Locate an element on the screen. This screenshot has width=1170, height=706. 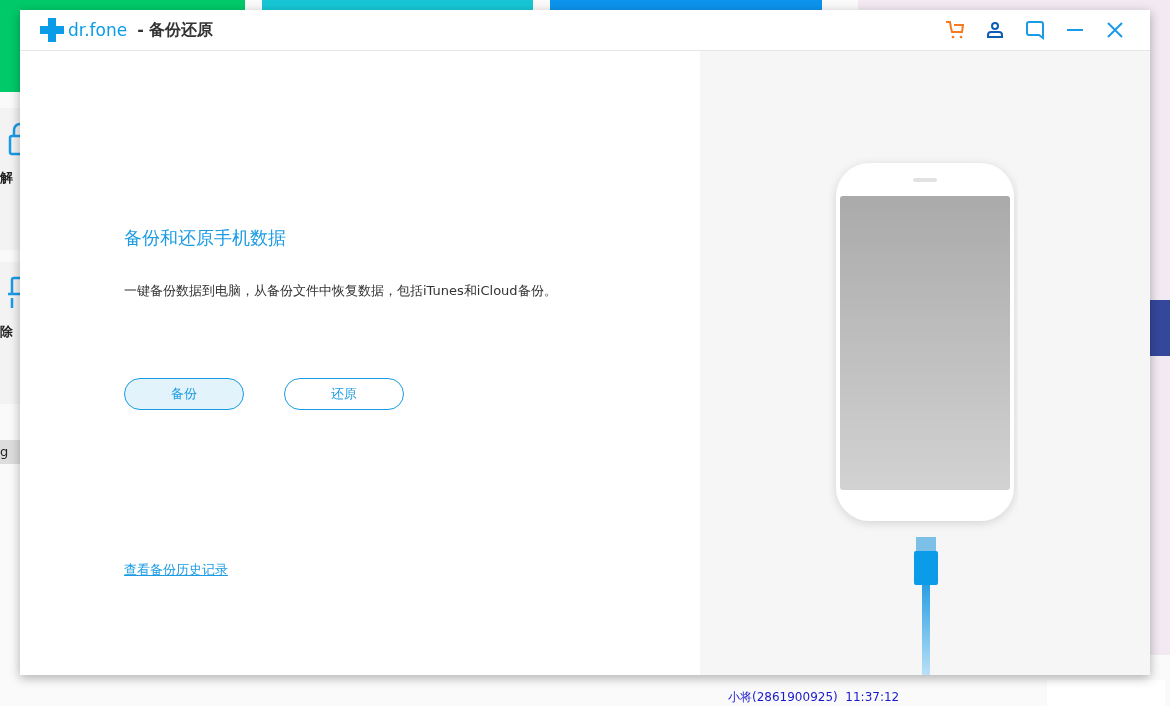
lock-icon is located at coordinates (13, 139).